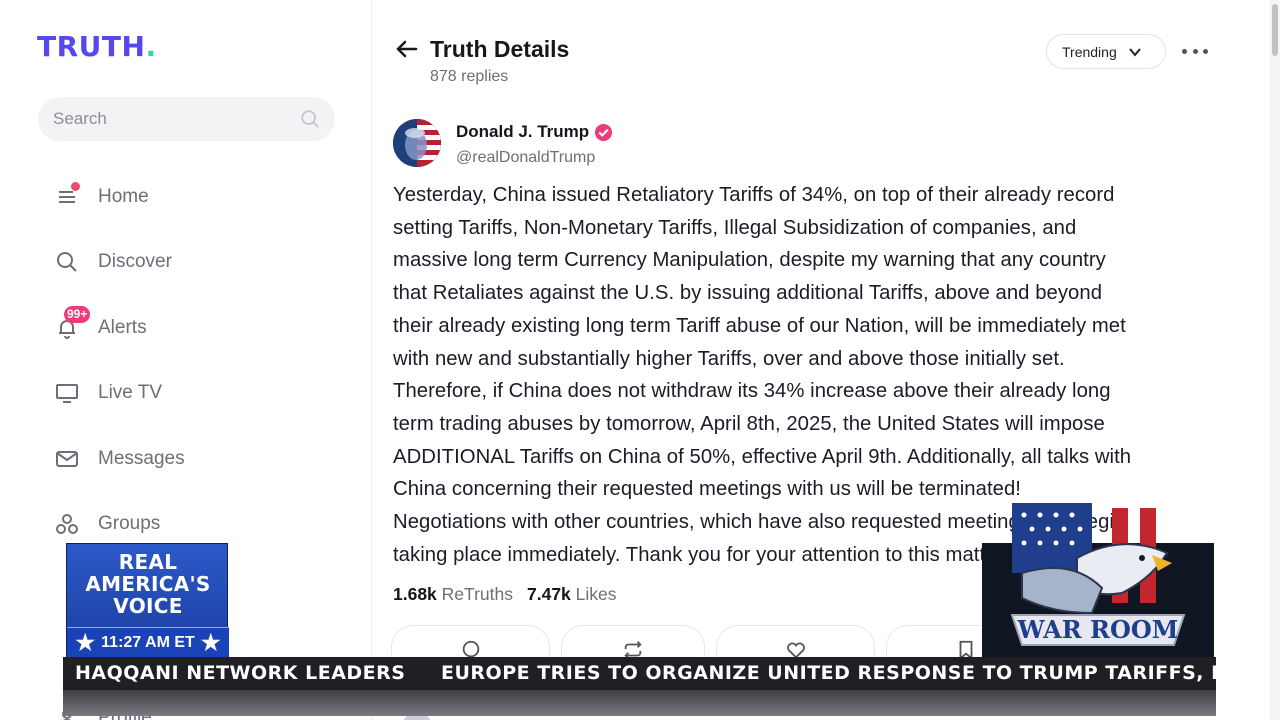 The height and width of the screenshot is (720, 1280). Describe the element at coordinates (77, 314) in the screenshot. I see `alerts-badge: 99+` at that location.